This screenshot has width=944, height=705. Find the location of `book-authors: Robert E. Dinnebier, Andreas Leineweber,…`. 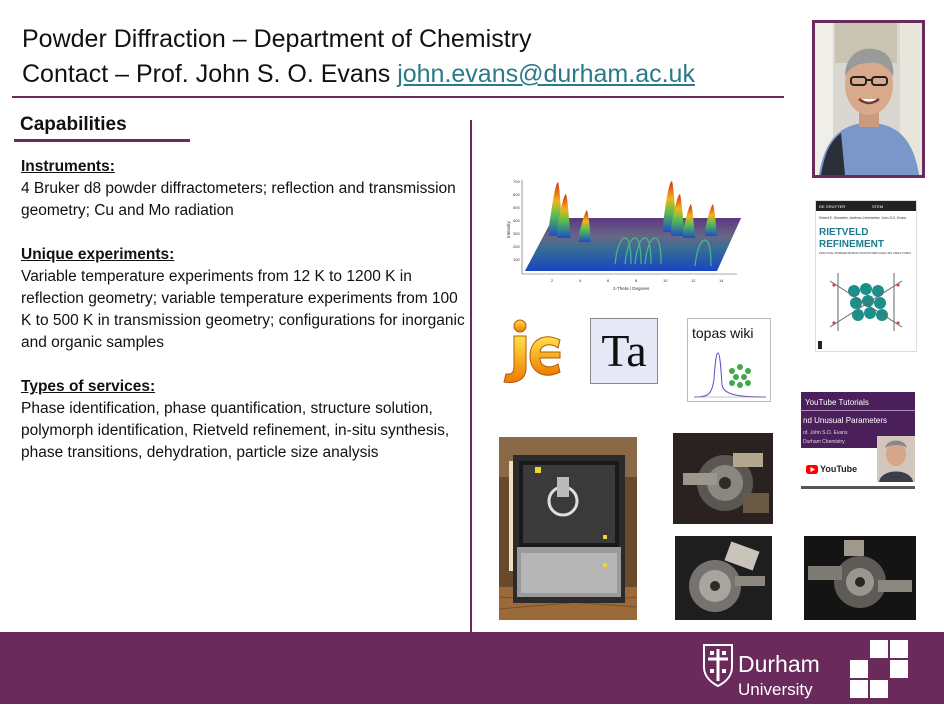

book-authors: Robert E. Dinnebier, Andreas Leineweber,… is located at coordinates (862, 218).